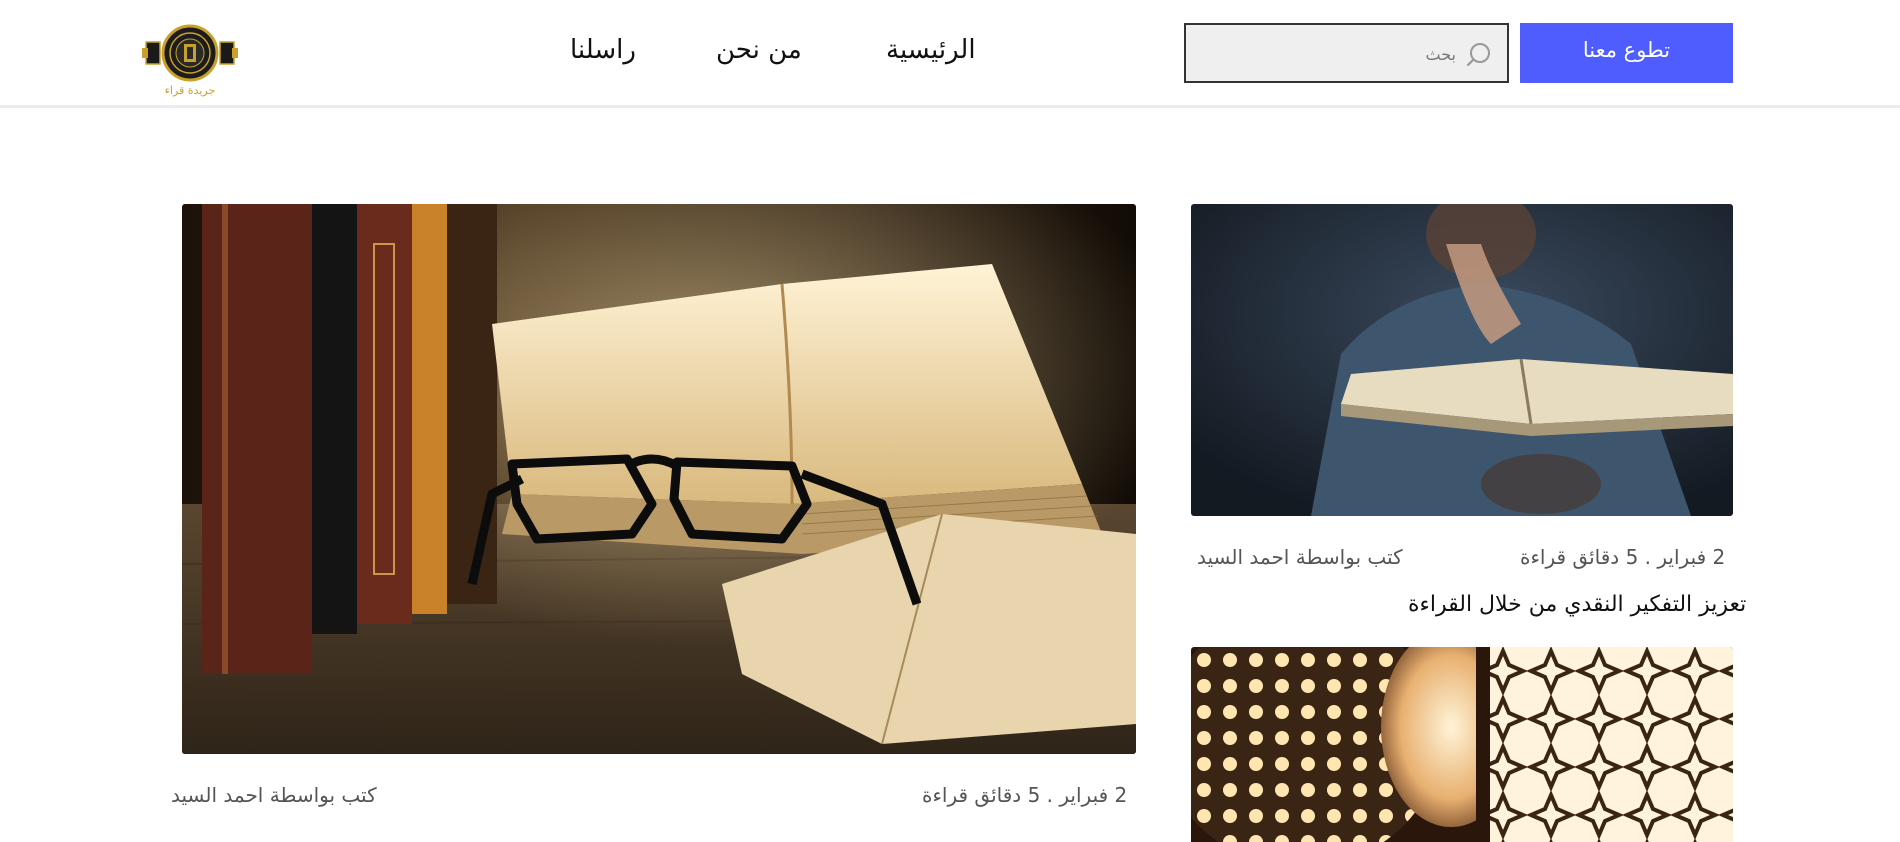  I want to click on man-reading-book-image, so click(1462, 360).